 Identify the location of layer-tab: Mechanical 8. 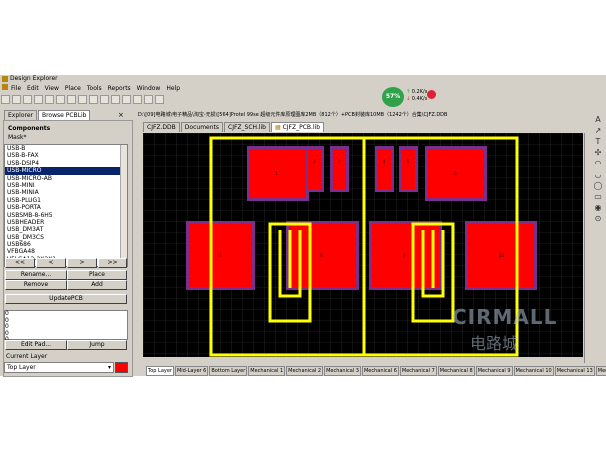
(456, 371).